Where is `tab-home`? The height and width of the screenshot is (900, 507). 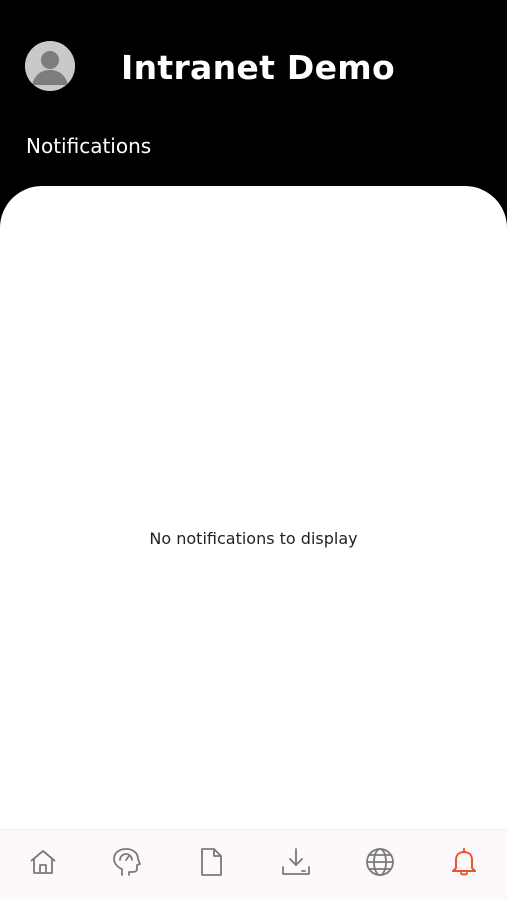 tab-home is located at coordinates (43, 862).